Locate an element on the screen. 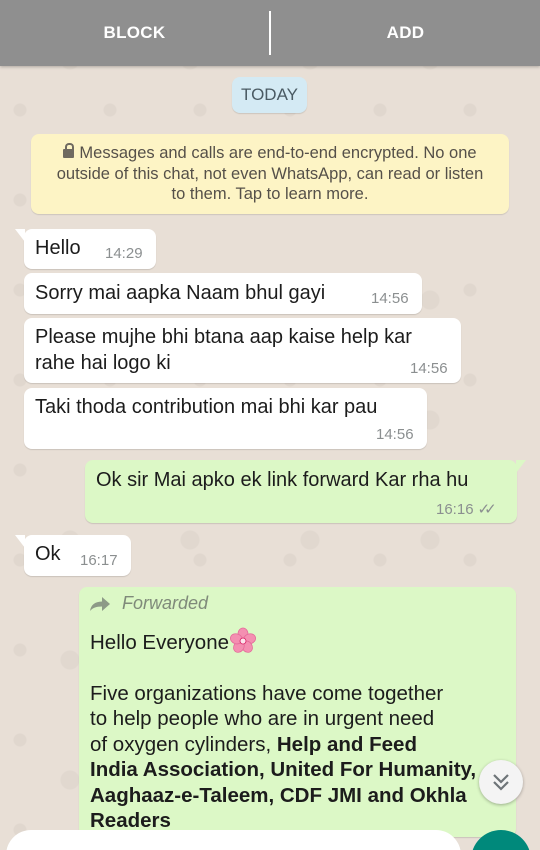  message-text: Sorry mai aapka Naam bhul gayi is located at coordinates (180, 293).